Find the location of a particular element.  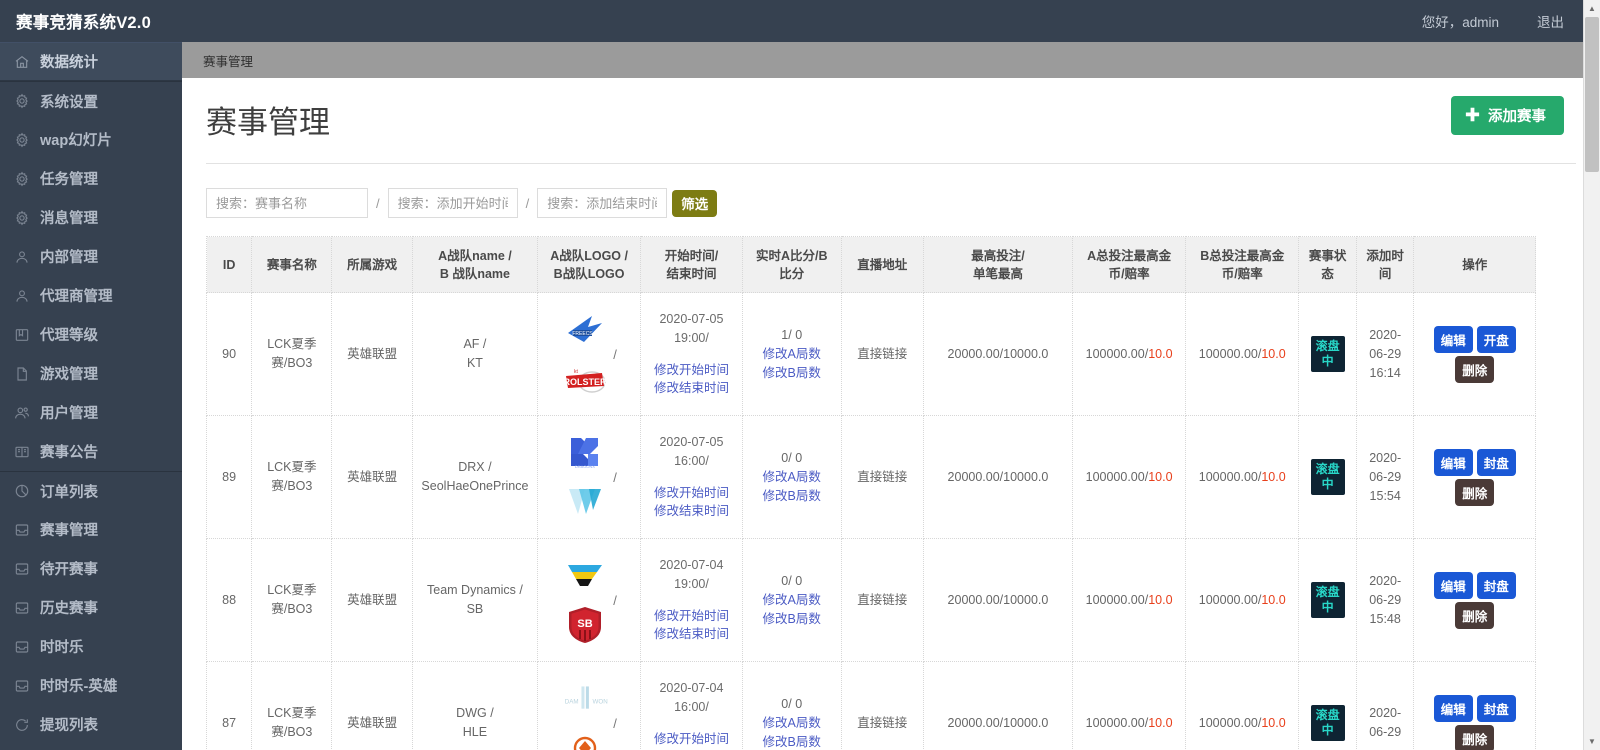

book-icon is located at coordinates (27, 335).